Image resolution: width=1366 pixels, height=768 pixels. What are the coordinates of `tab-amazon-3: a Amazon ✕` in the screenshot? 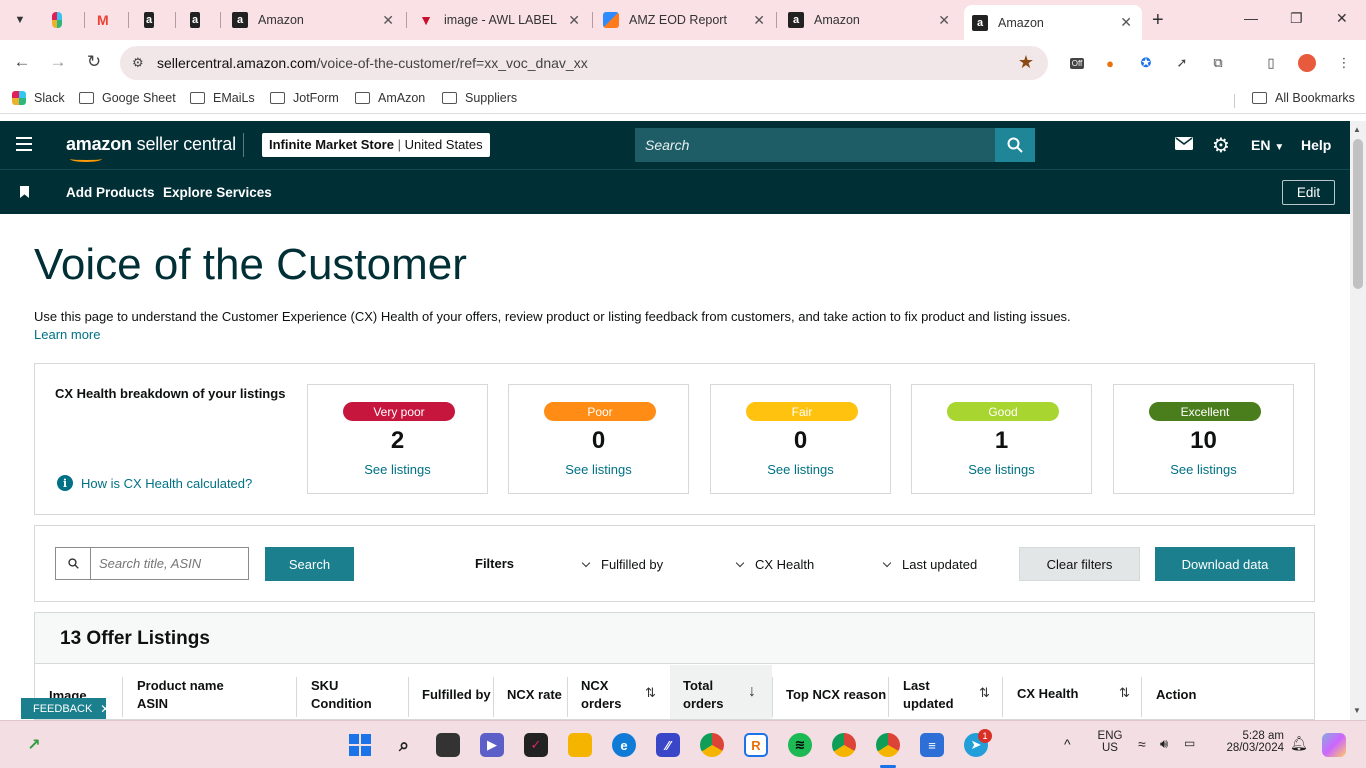 It's located at (318, 20).